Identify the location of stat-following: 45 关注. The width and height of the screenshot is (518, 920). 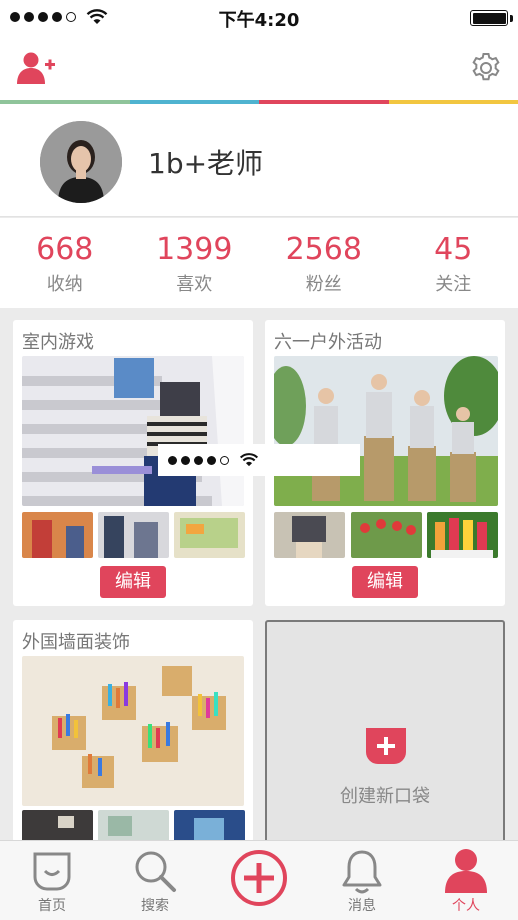
(453, 263).